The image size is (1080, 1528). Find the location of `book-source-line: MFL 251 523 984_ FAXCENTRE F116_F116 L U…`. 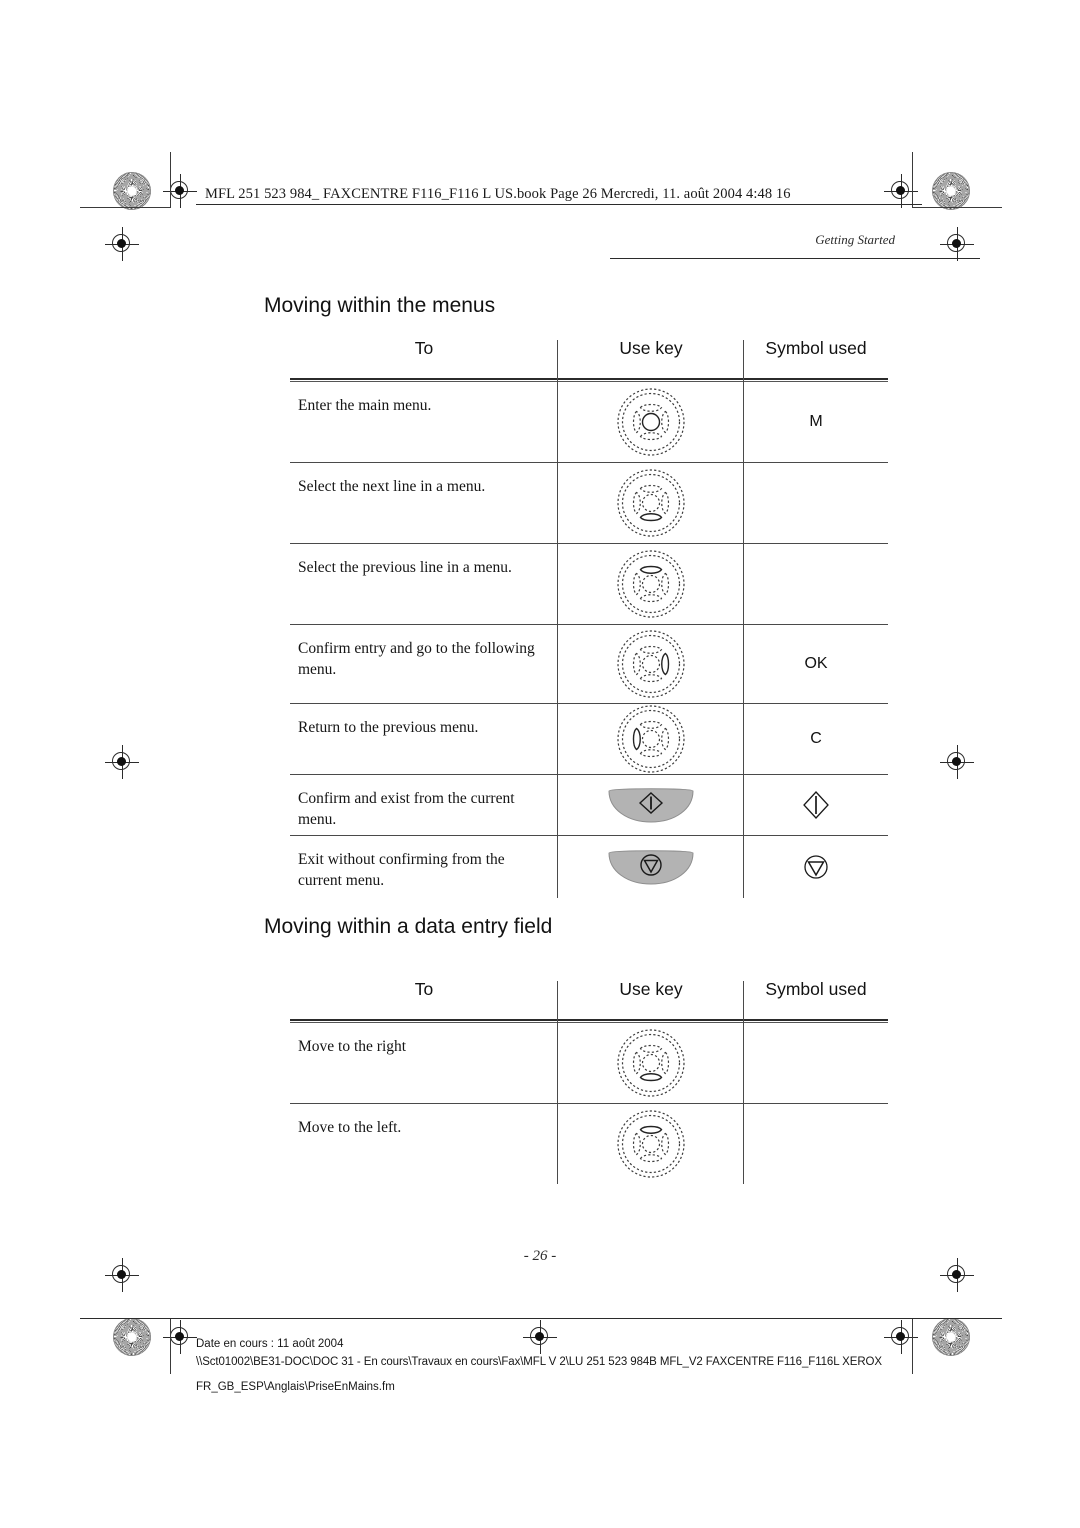

book-source-line: MFL 251 523 984_ FAXCENTRE F116_F116 L U… is located at coordinates (498, 194).